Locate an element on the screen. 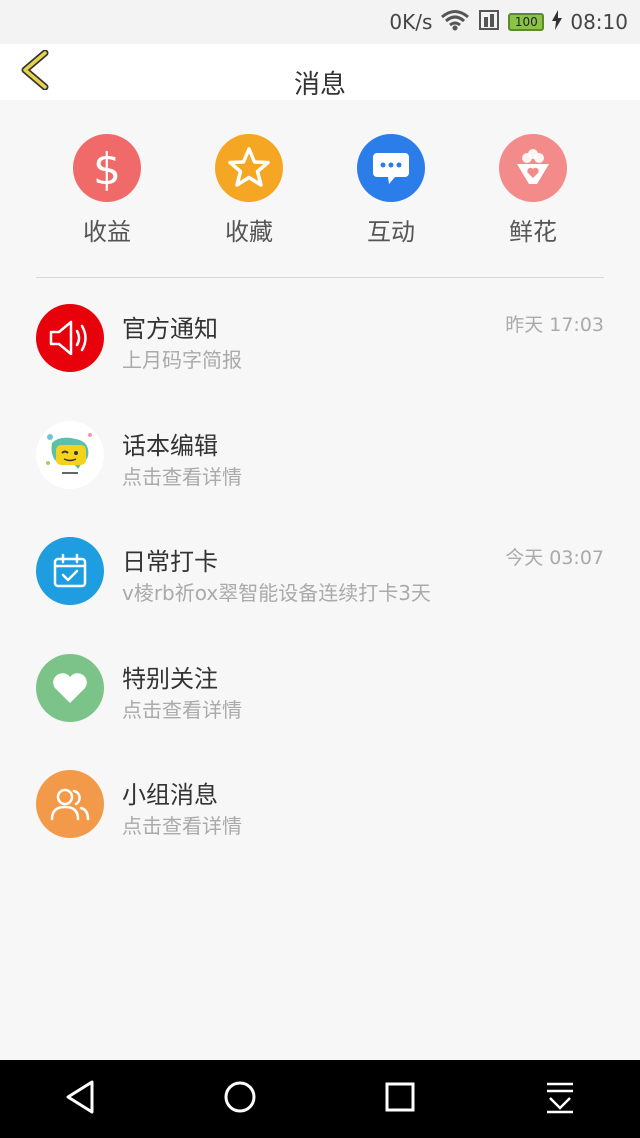 This screenshot has height=1138, width=640. triangle-back-icon is located at coordinates (80, 1099).